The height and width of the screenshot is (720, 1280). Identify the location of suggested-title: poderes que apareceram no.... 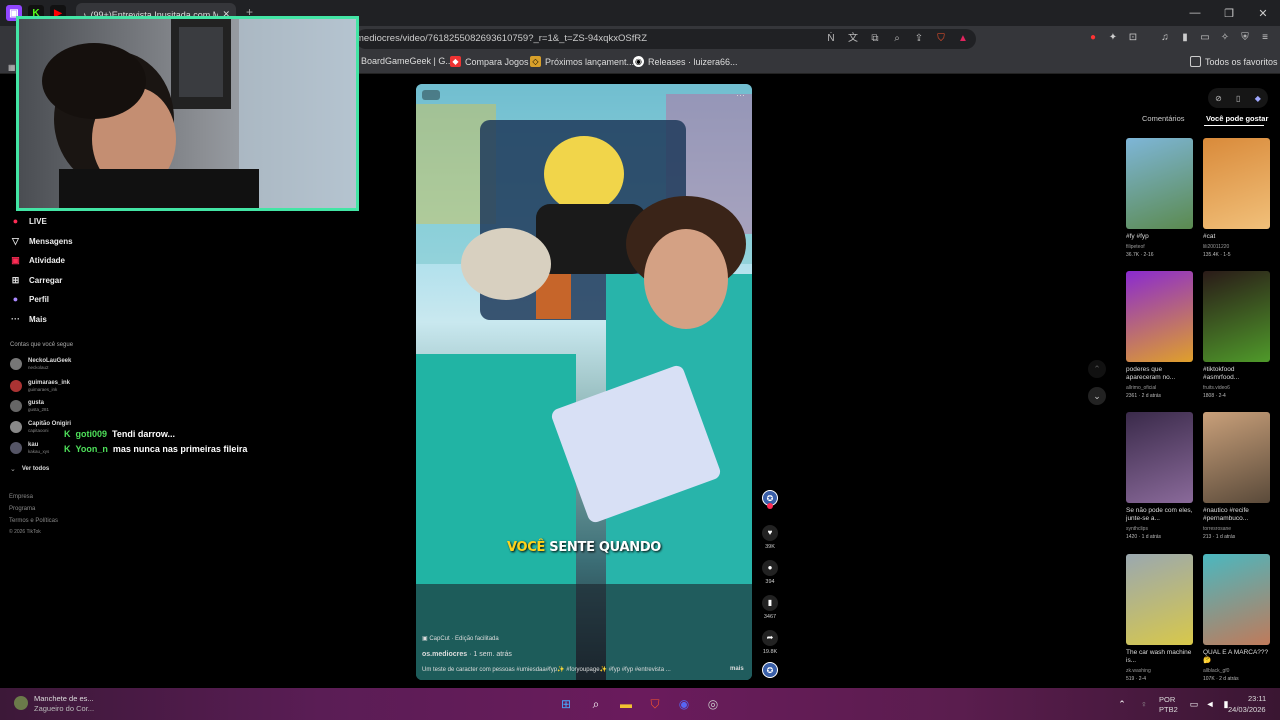
(1160, 374).